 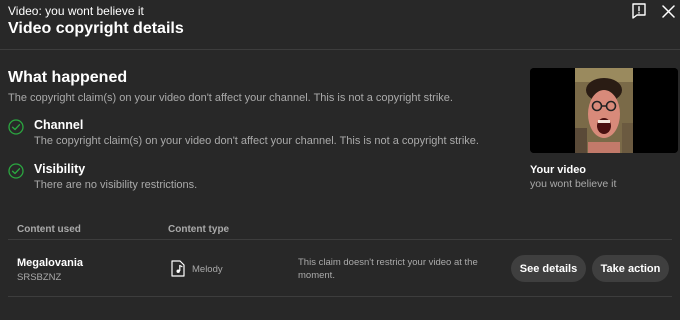 I want to click on video-subtitle: Video: you wont believe it, so click(x=76, y=11).